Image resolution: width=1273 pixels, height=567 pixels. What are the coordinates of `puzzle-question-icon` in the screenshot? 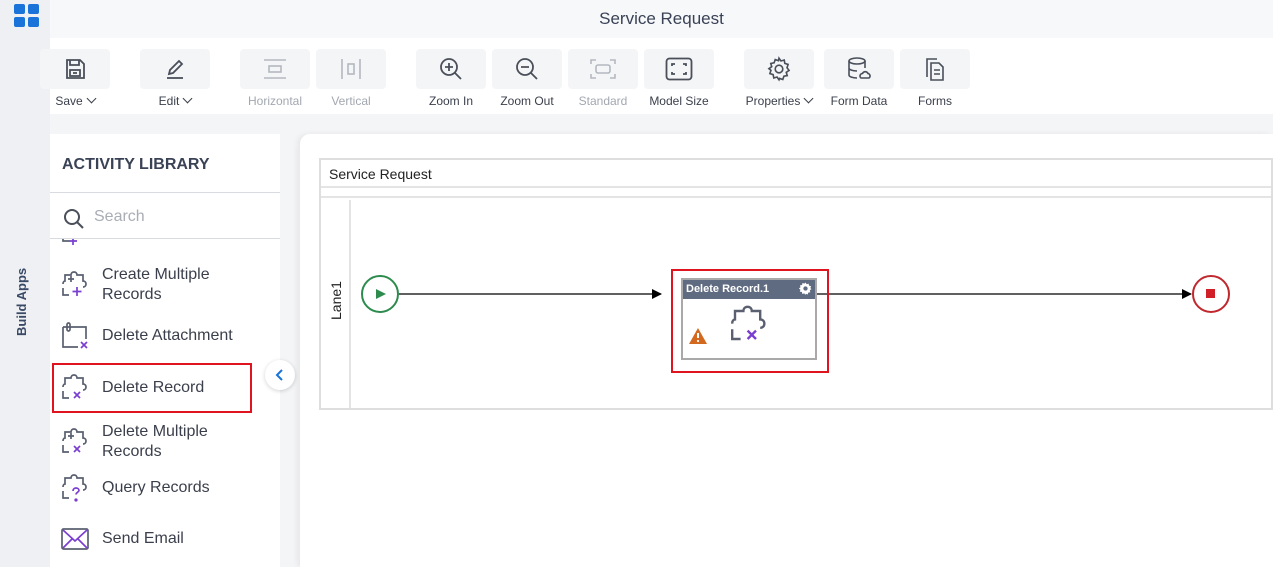 It's located at (74, 488).